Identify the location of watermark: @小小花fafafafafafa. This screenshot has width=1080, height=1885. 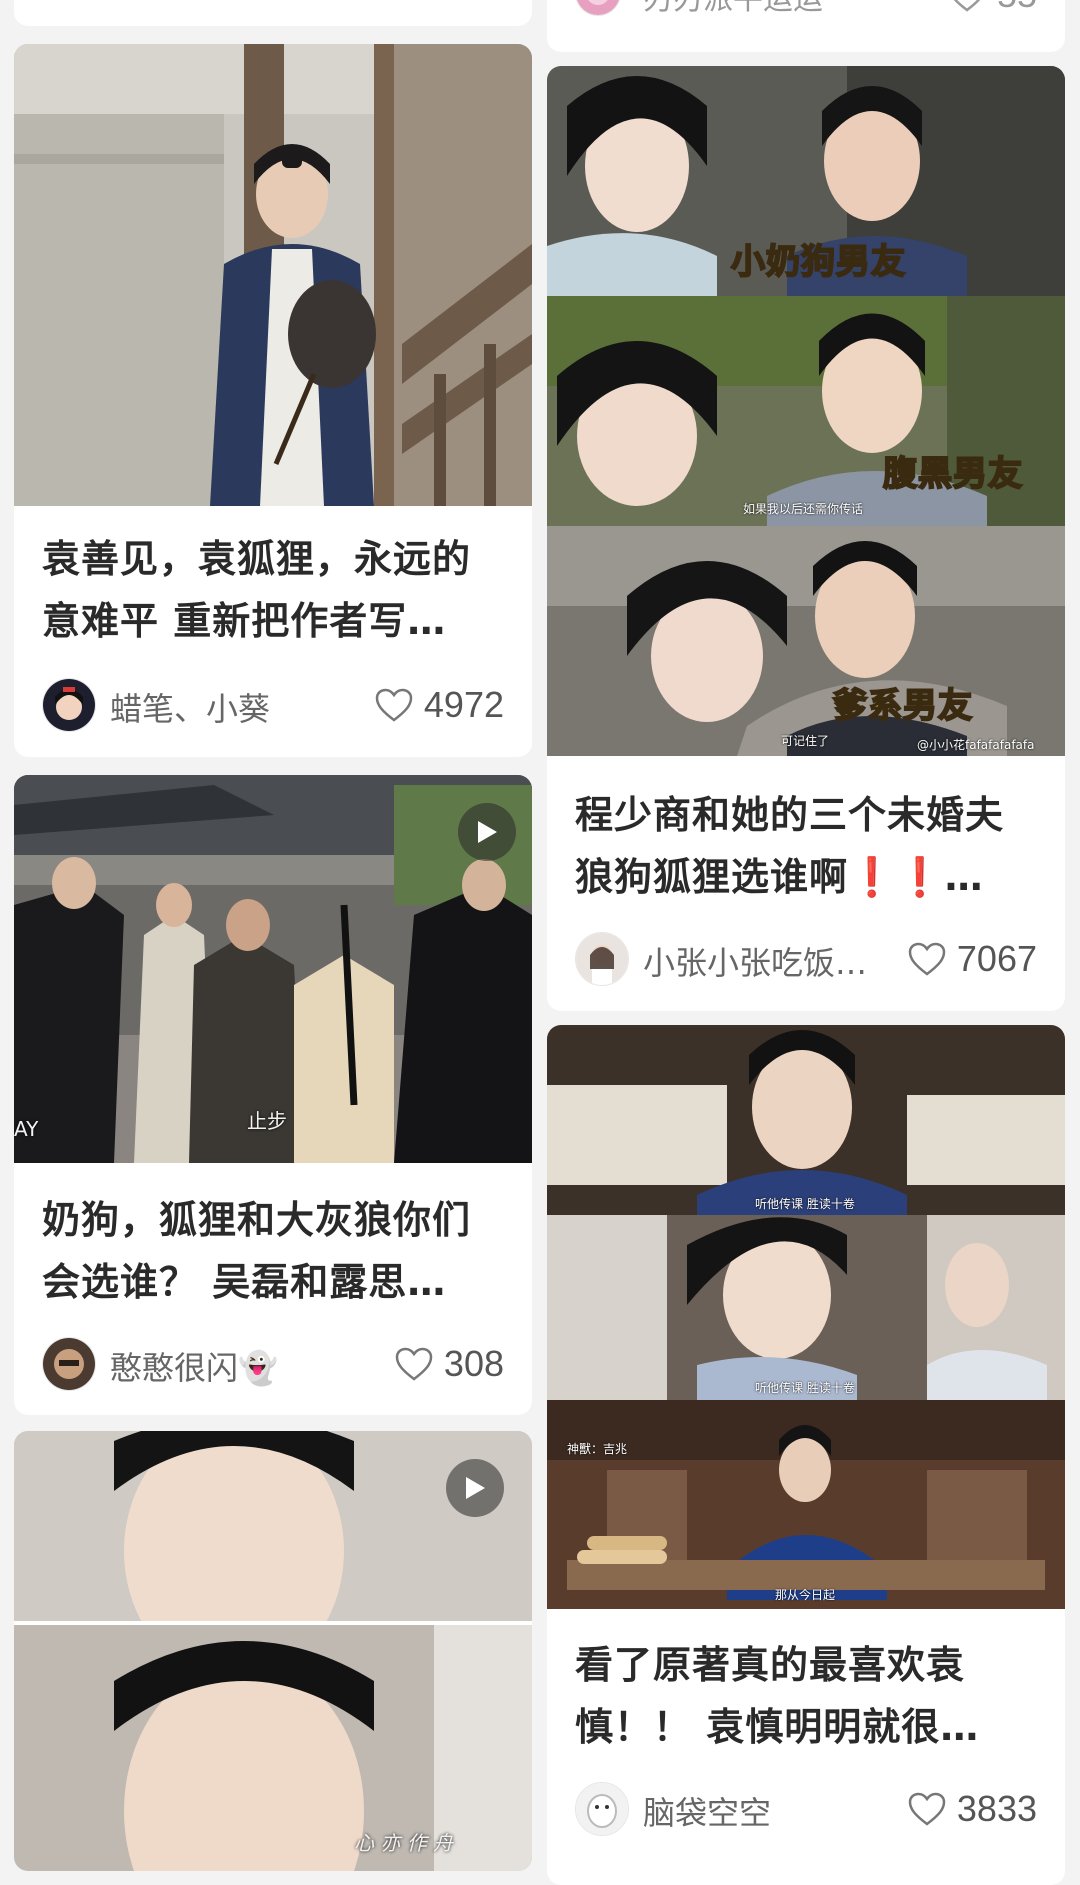
(976, 745).